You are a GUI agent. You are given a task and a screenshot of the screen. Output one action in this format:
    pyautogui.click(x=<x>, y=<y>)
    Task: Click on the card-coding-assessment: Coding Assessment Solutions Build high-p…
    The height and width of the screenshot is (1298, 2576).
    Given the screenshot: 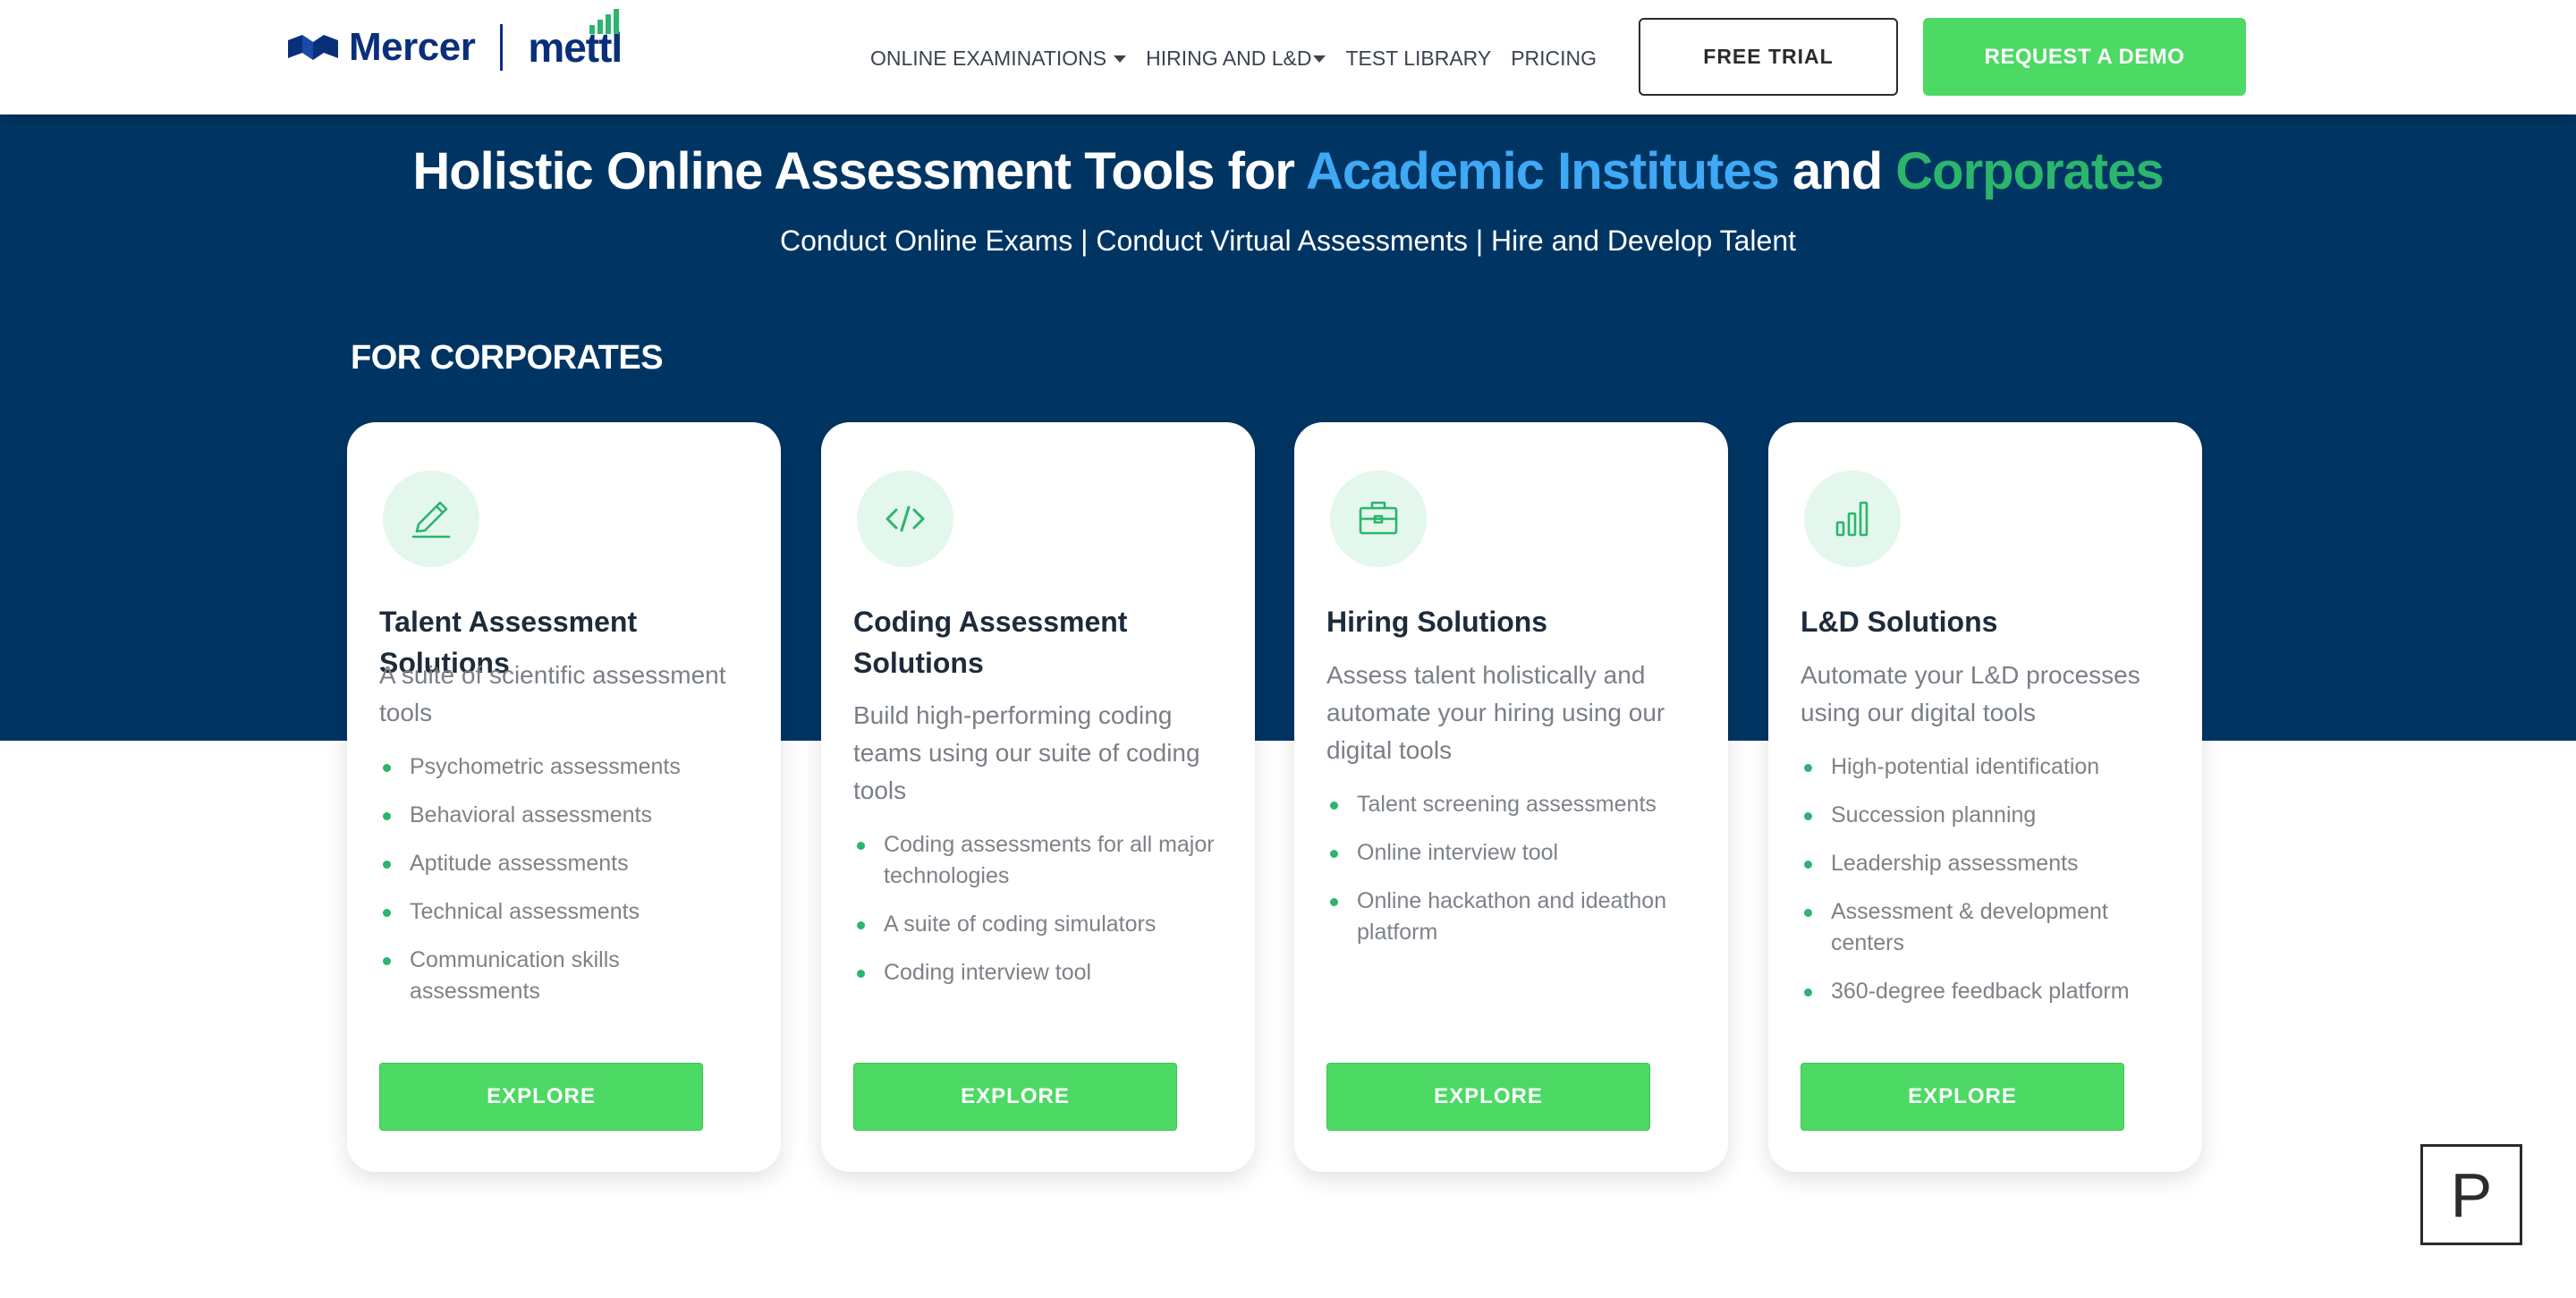 What is the action you would take?
    pyautogui.click(x=1038, y=797)
    